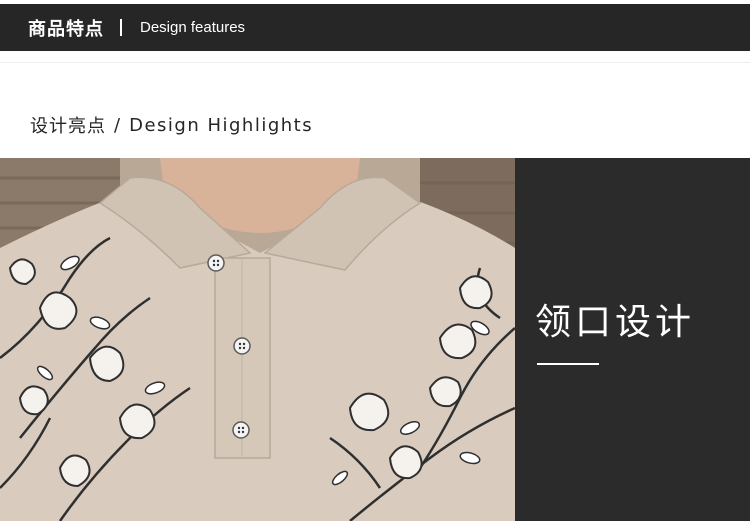 The width and height of the screenshot is (750, 521). What do you see at coordinates (221, 125) in the screenshot?
I see `subheading-en: Design Highlights` at bounding box center [221, 125].